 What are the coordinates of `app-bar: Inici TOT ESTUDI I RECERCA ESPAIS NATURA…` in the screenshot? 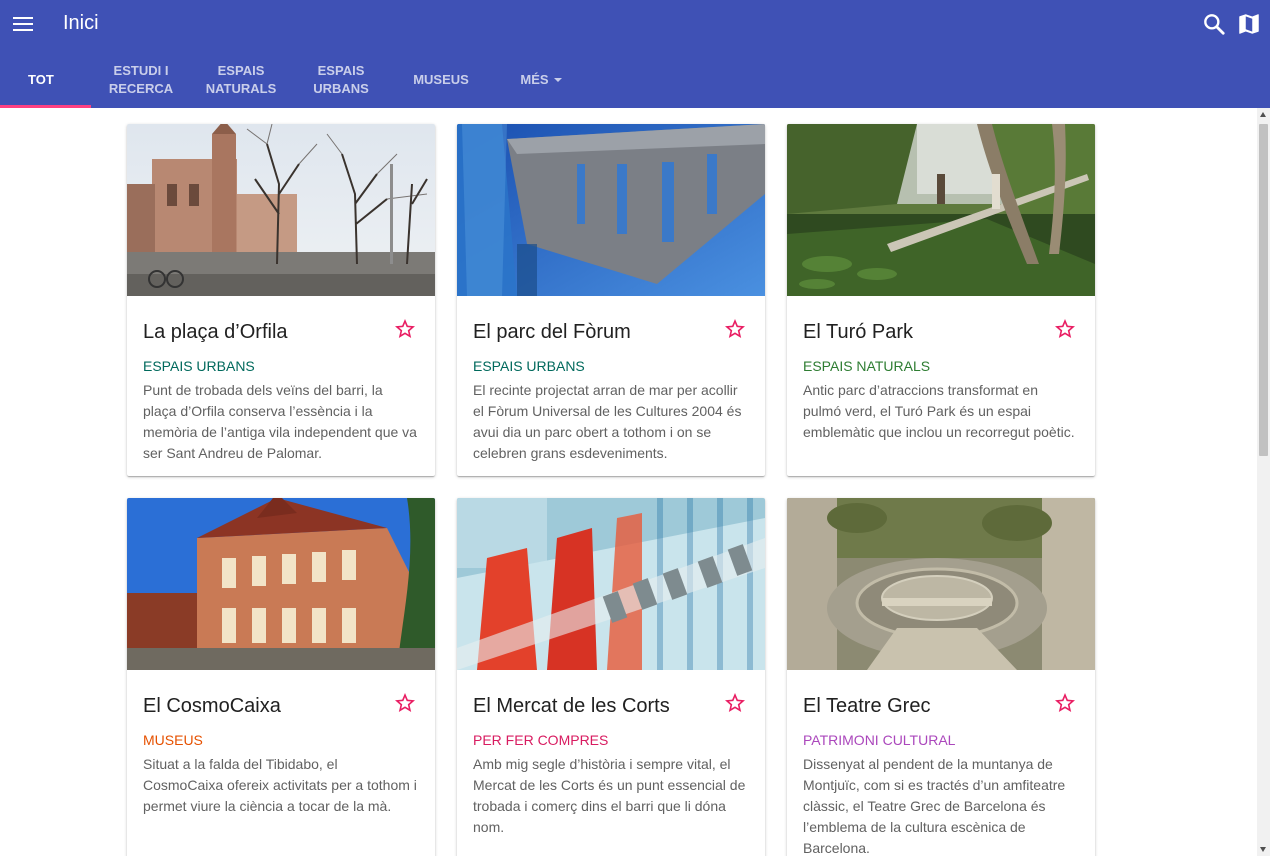 It's located at (635, 54).